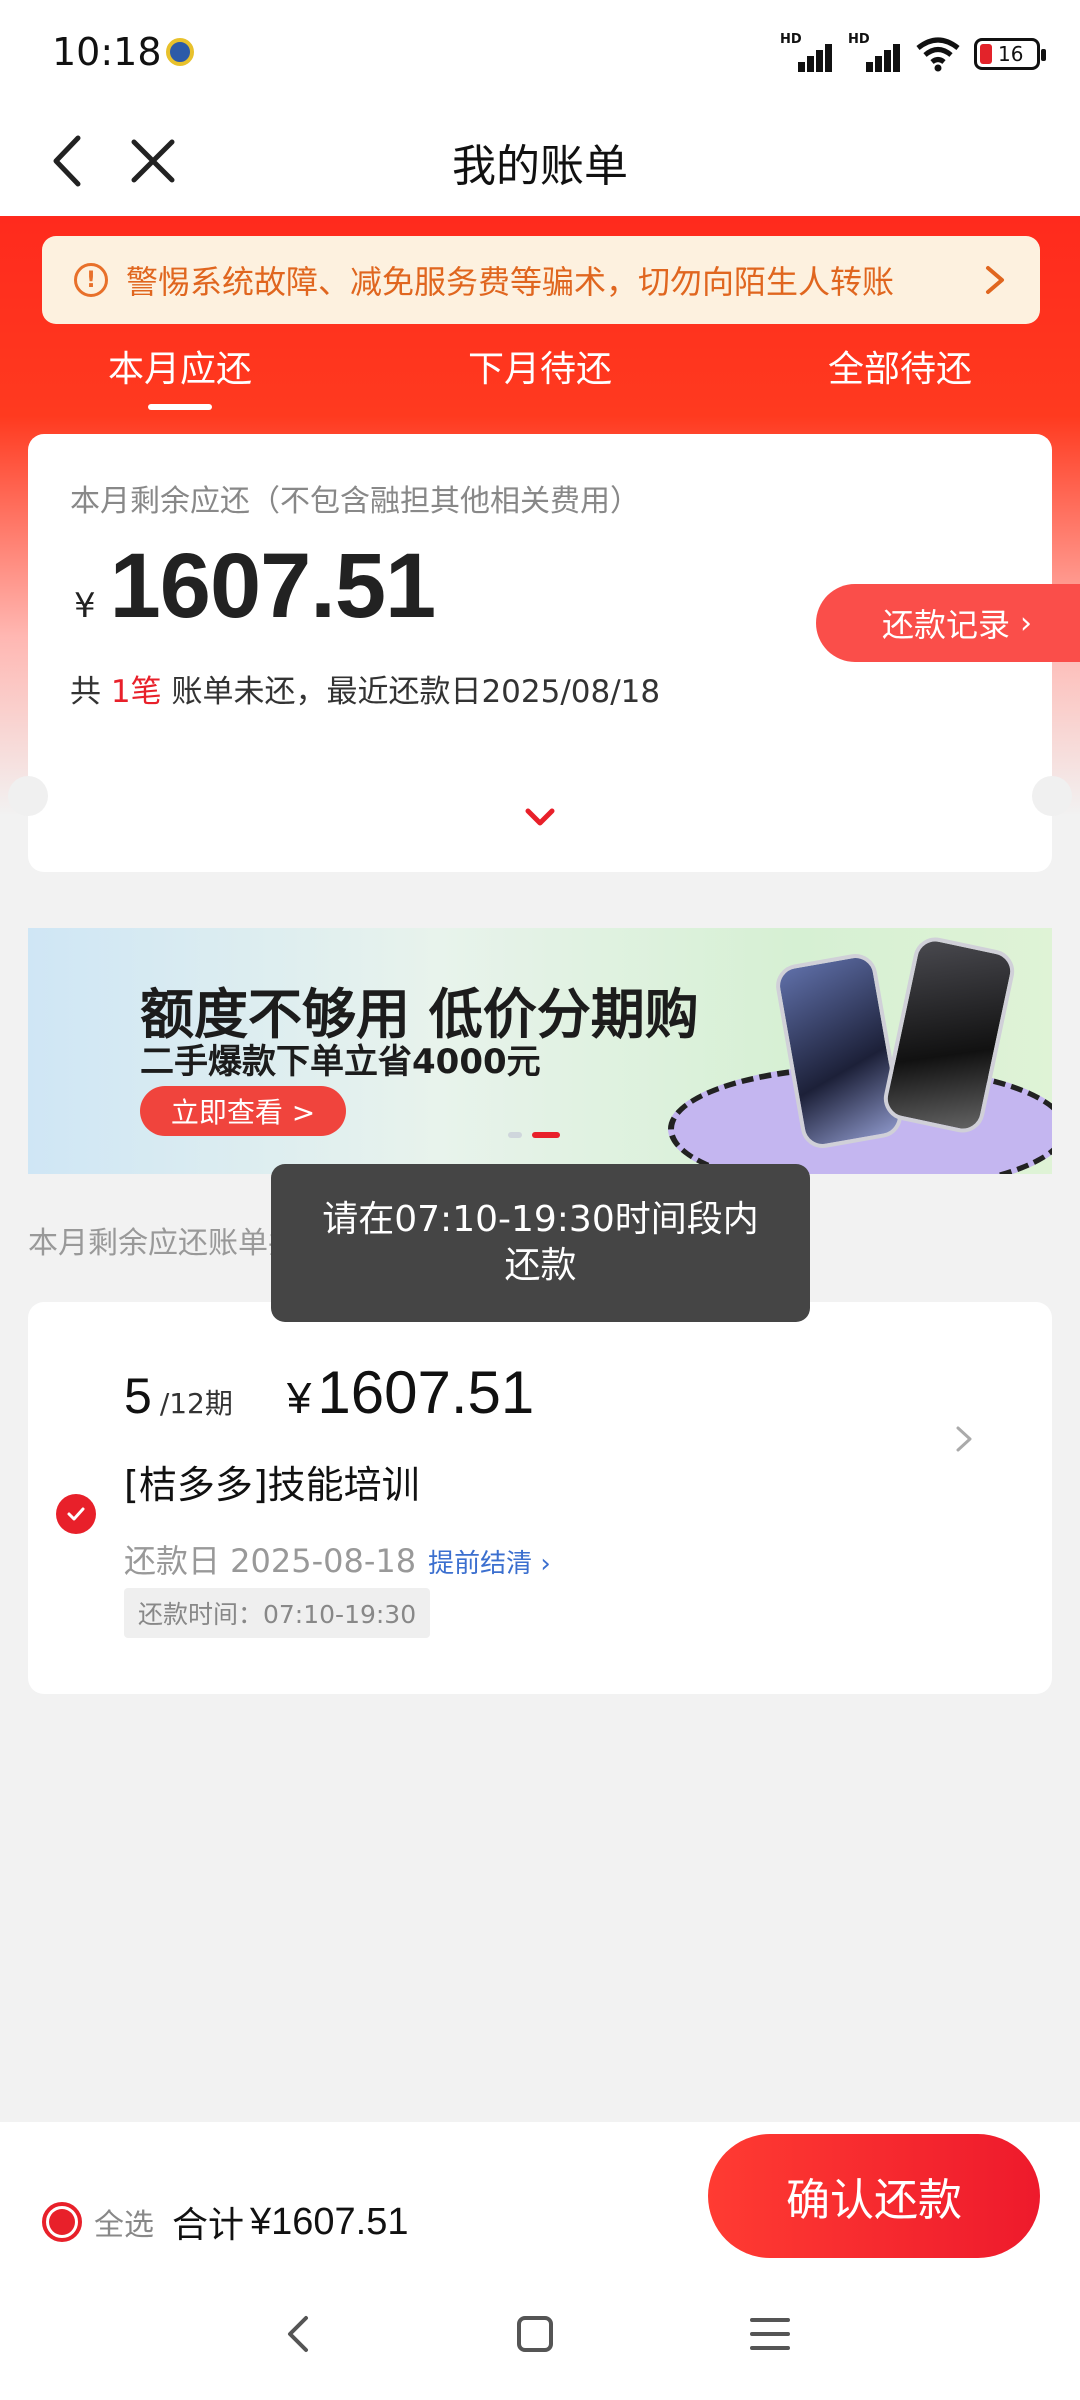 This screenshot has width=1080, height=2400. I want to click on due-row: 还款日 2025-08-18 提前结清 ›, so click(337, 1559).